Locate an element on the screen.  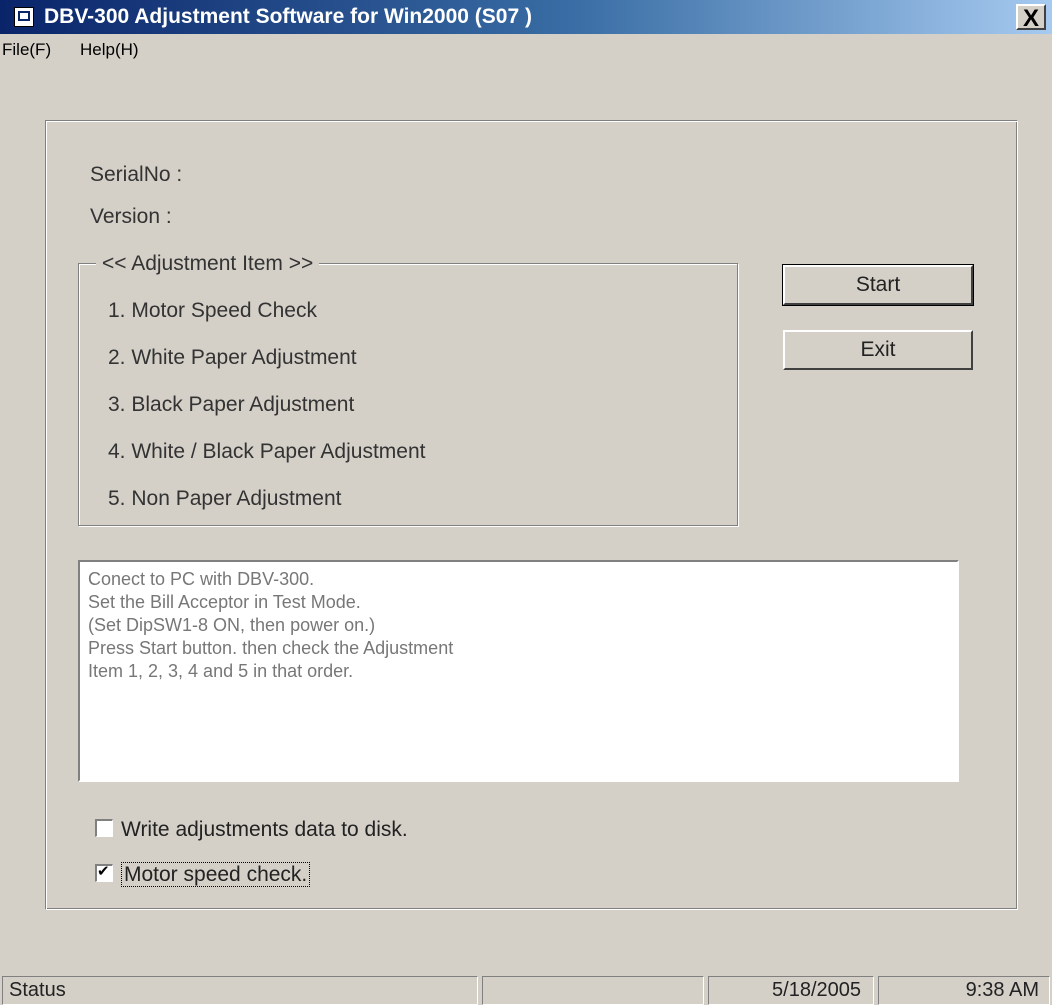
adjustment-item-motor-speed: 1. Motor Speed Check is located at coordinates (212, 310).